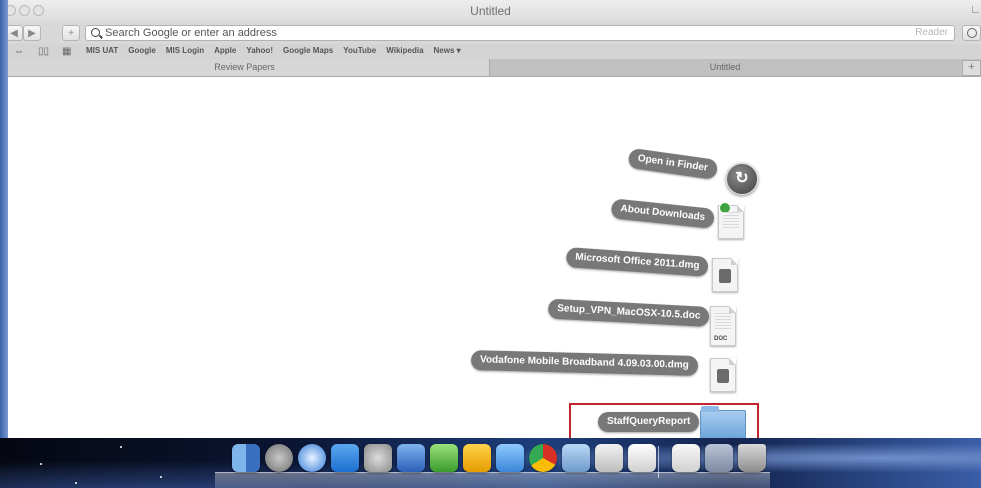 The image size is (981, 488). I want to click on dock, so click(492, 480).